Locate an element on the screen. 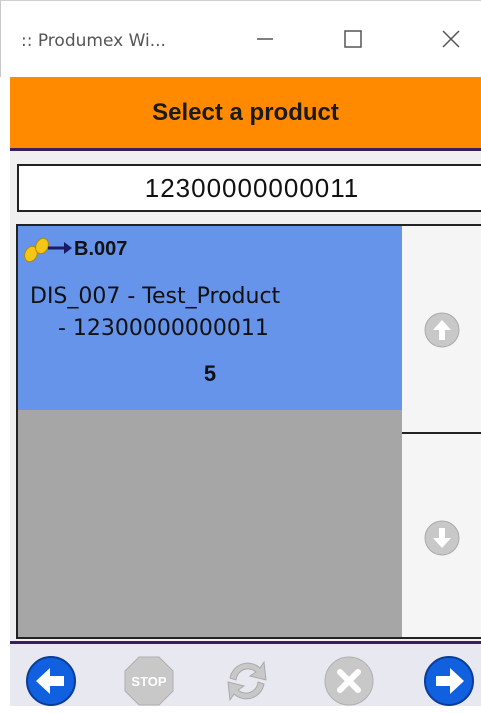  barcode-value: 12300000000011 is located at coordinates (252, 187).